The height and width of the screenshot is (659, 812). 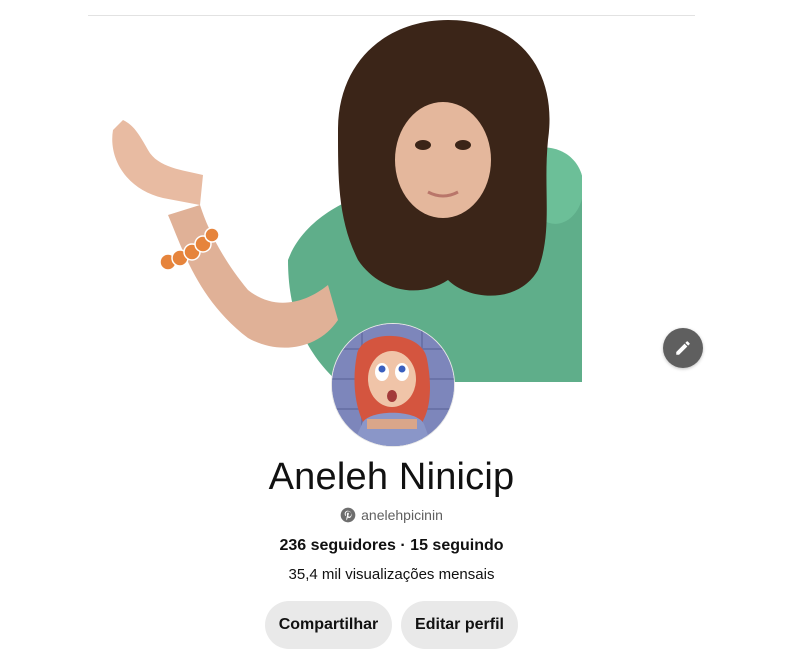 What do you see at coordinates (402, 515) in the screenshot?
I see `username: anelehpicinin` at bounding box center [402, 515].